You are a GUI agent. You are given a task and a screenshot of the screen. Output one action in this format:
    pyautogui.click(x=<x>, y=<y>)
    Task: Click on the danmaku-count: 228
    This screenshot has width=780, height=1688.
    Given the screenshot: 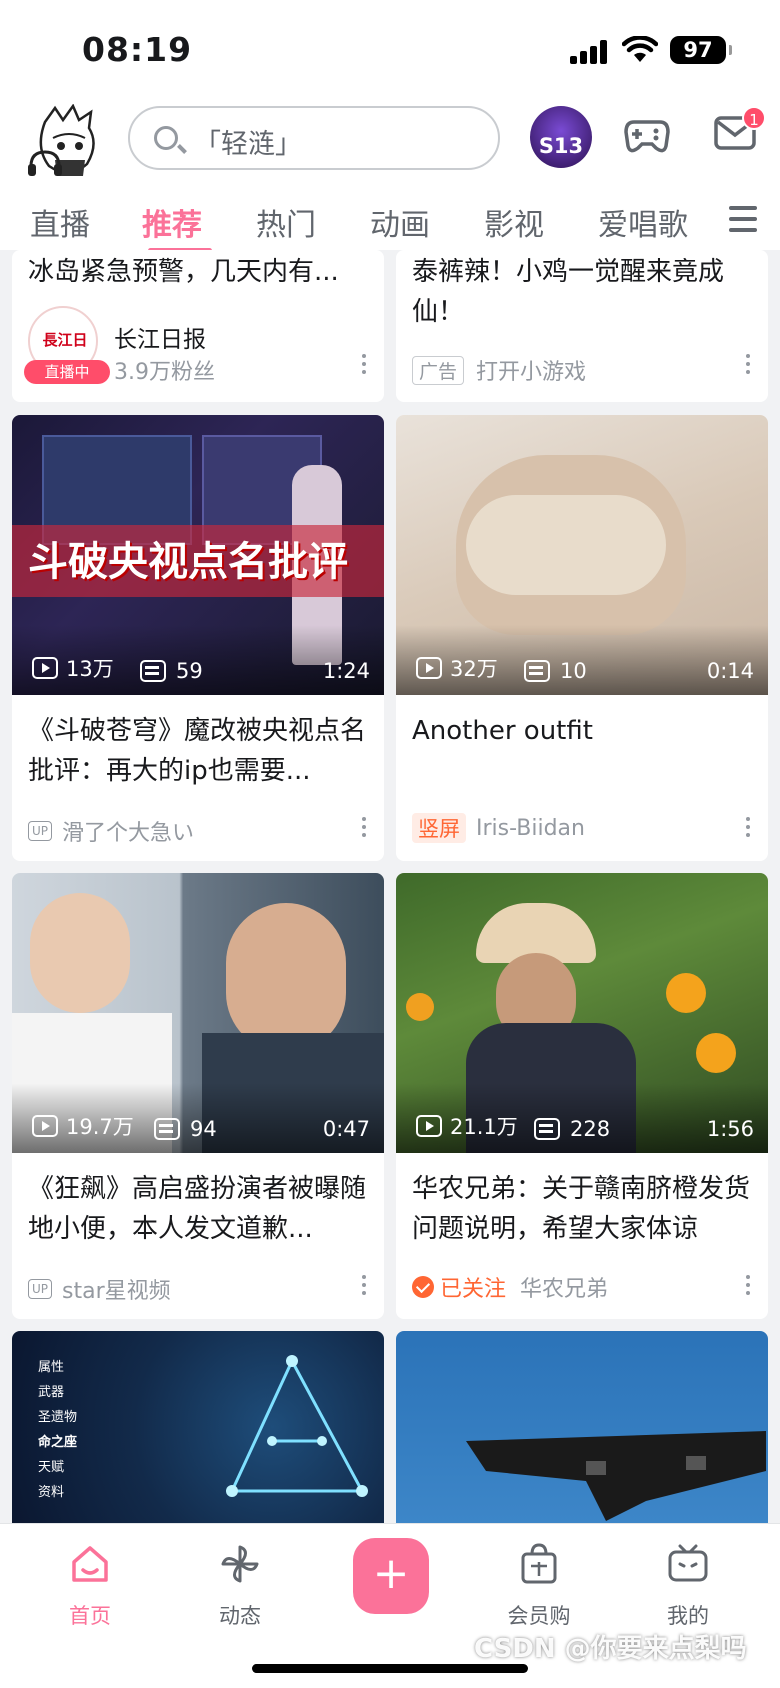 What is the action you would take?
    pyautogui.click(x=572, y=1129)
    